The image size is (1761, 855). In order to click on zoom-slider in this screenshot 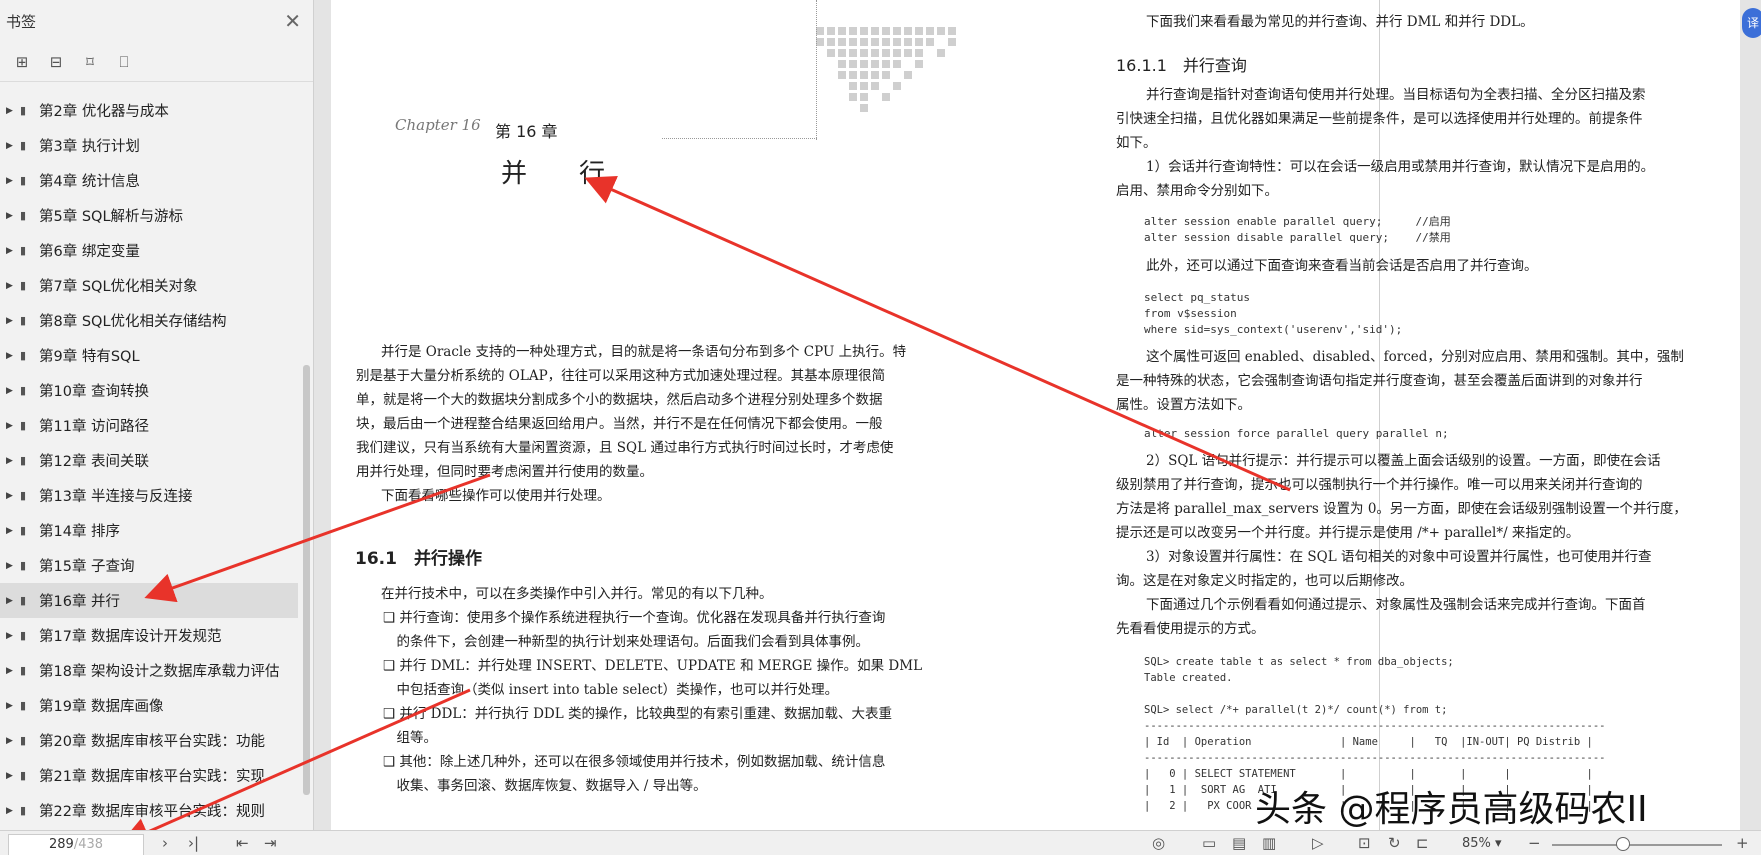, I will do `click(1637, 845)`.